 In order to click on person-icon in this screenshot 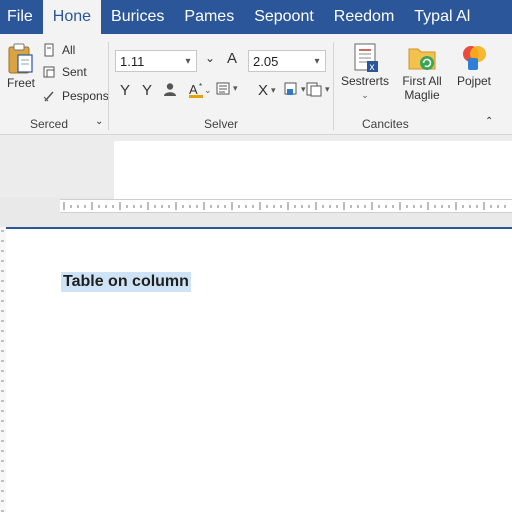, I will do `click(170, 89)`.